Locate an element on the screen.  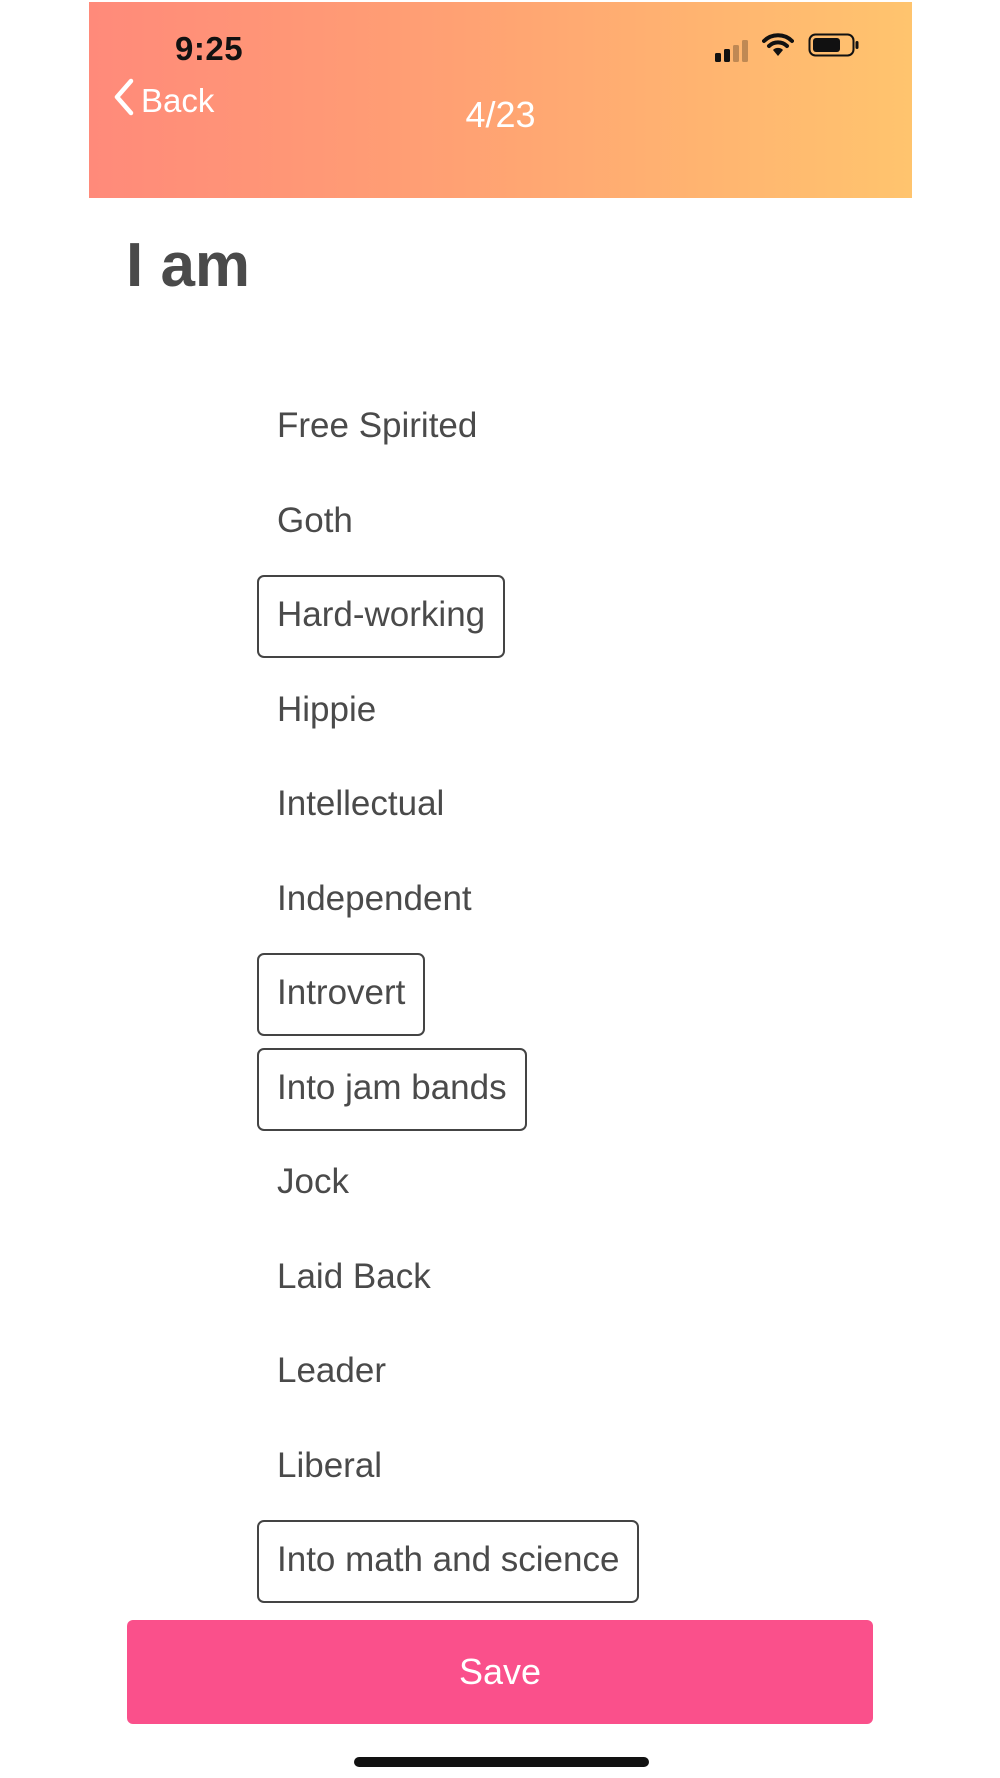
list-item: Hard-working is located at coordinates (557, 622).